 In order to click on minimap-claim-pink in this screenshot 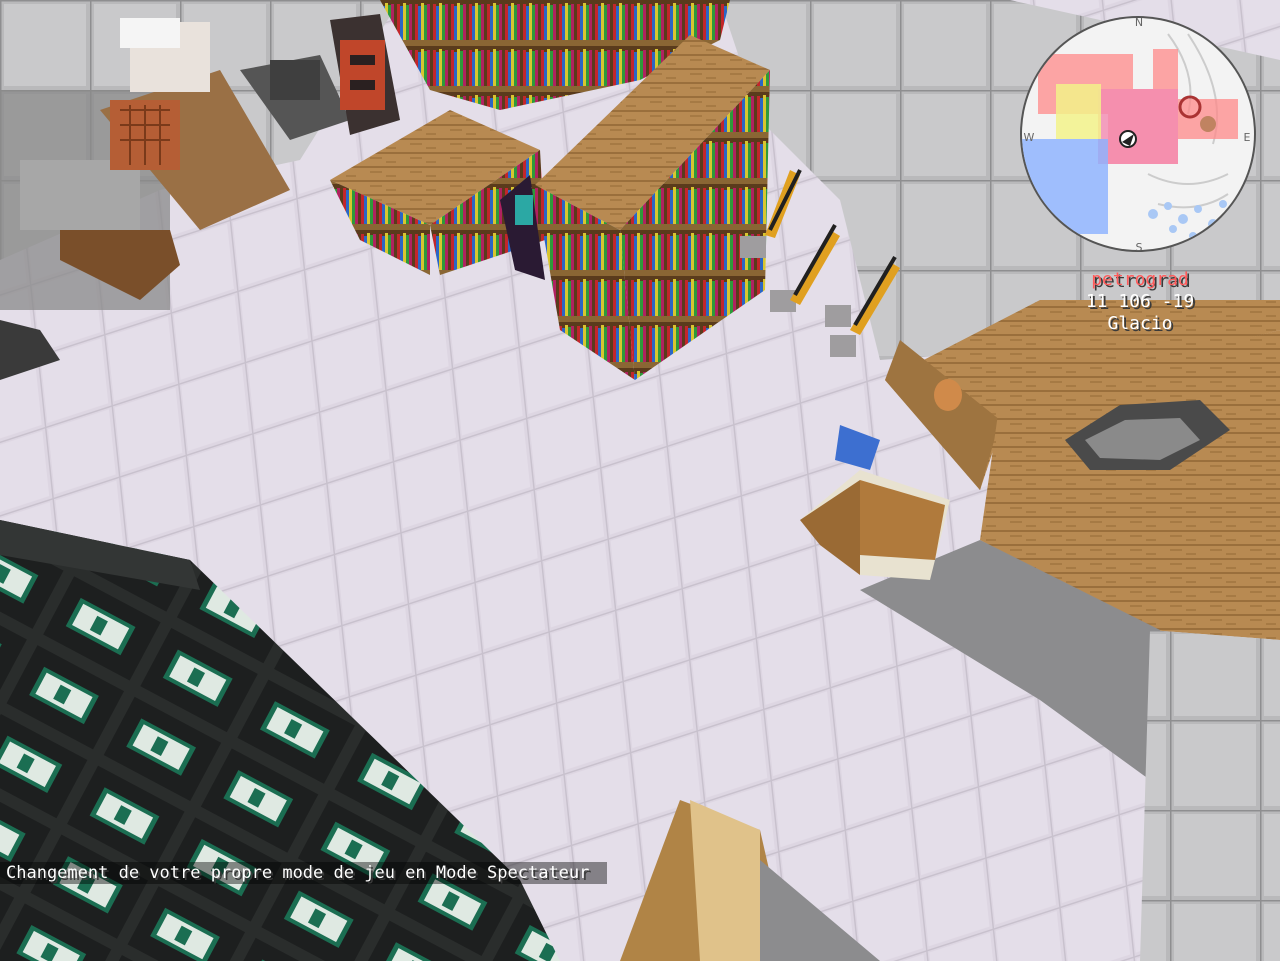, I will do `click(1138, 126)`.